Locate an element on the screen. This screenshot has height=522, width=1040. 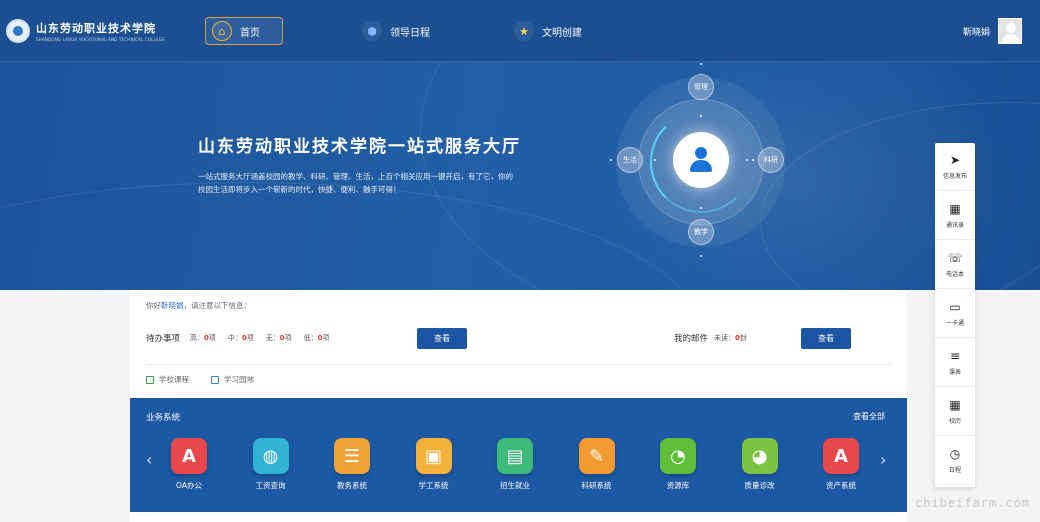
todo-view-button: 查看 is located at coordinates (442, 338).